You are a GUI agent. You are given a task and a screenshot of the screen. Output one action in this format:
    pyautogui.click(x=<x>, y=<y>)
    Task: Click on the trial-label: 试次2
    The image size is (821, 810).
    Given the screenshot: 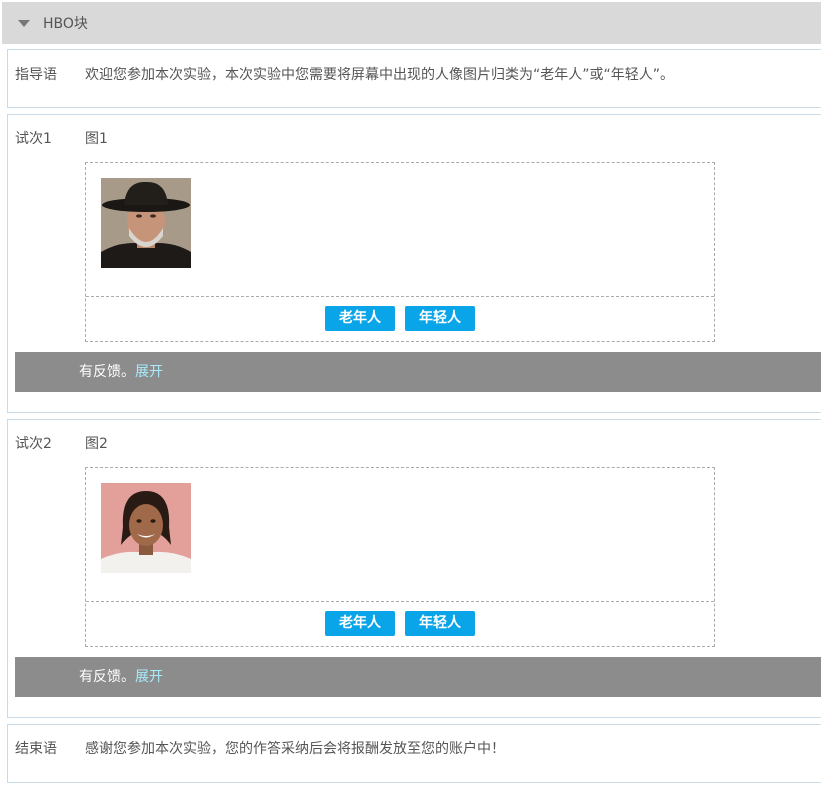 What is the action you would take?
    pyautogui.click(x=33, y=444)
    